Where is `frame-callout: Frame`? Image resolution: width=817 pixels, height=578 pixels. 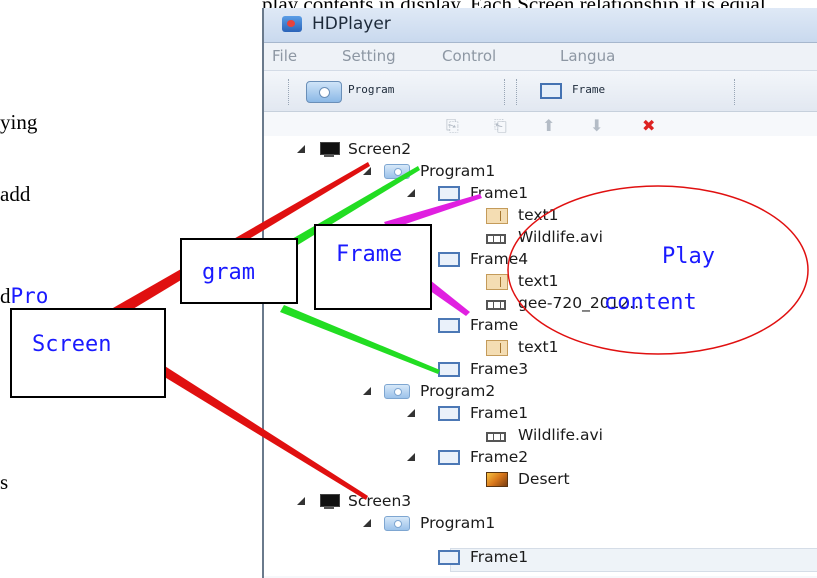 frame-callout: Frame is located at coordinates (373, 267).